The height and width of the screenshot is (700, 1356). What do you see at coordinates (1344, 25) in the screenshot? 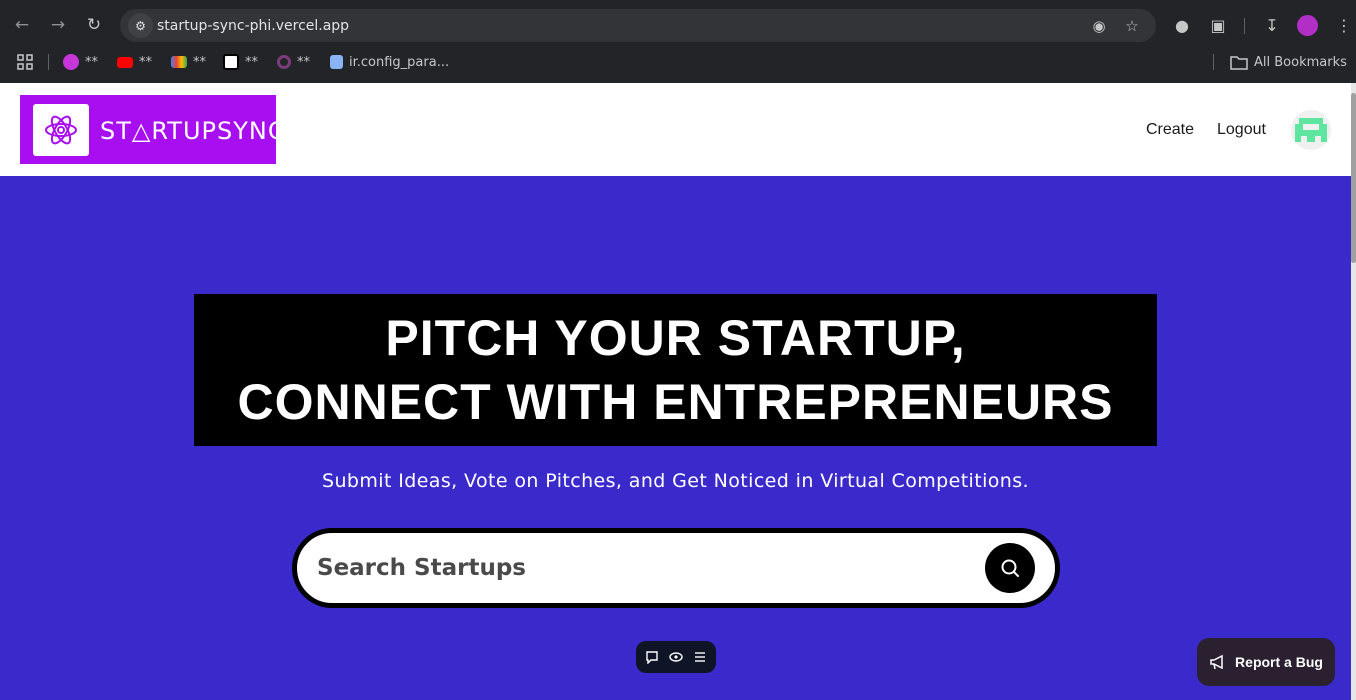
I see `menu-icon: ⋮` at bounding box center [1344, 25].